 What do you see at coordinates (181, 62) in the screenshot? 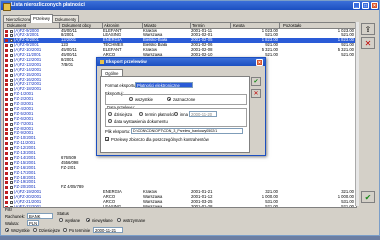
I see `dialog-title-bar: Eksport przelewów ×` at bounding box center [181, 62].